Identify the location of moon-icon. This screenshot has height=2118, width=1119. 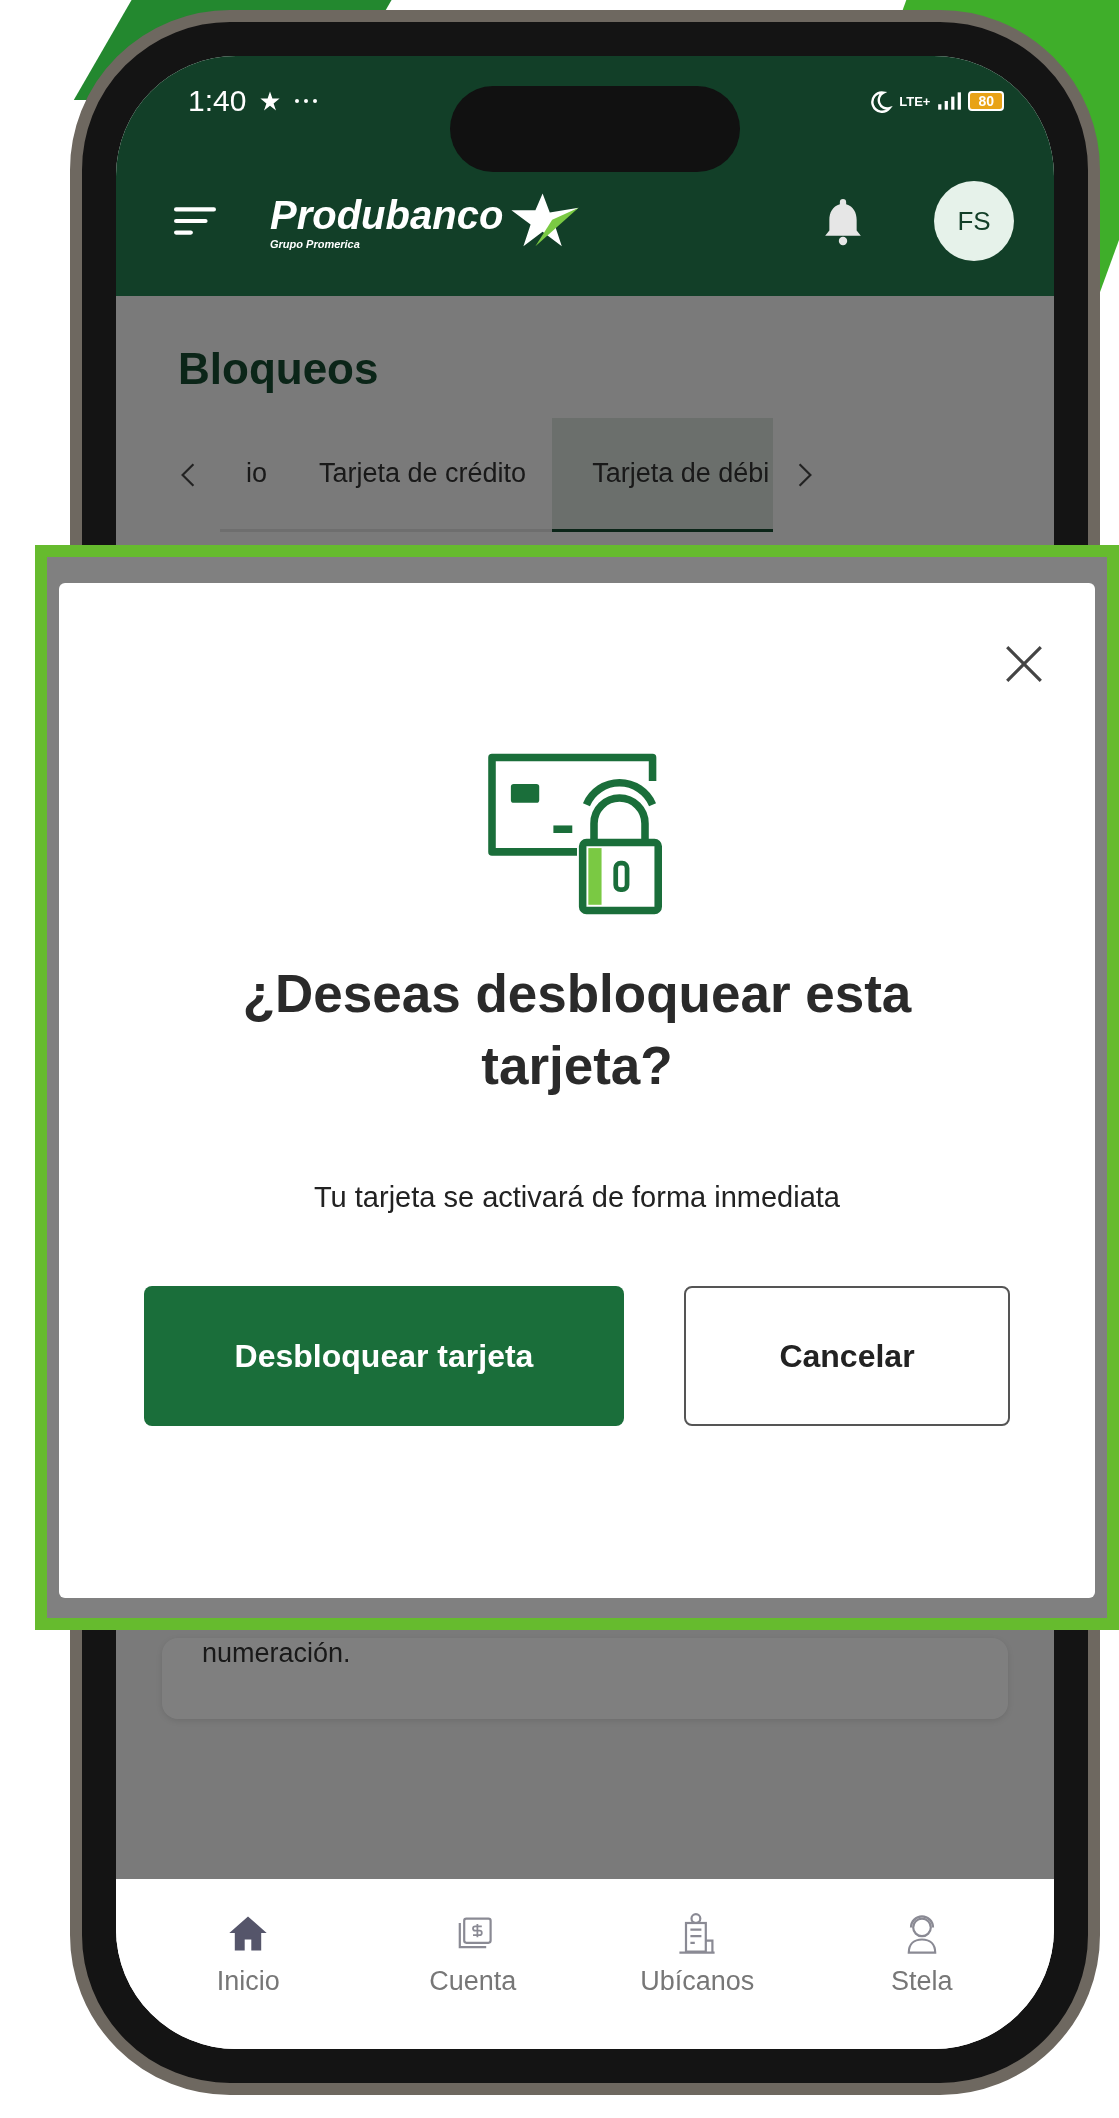
(881, 101).